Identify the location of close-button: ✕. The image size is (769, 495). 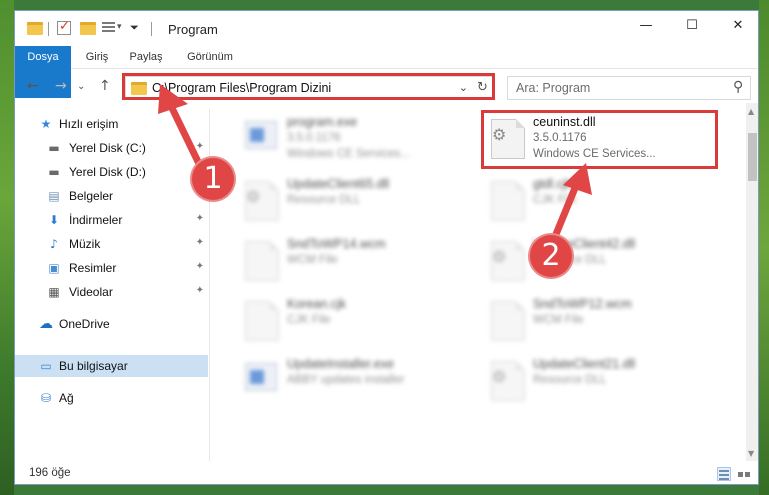
(736, 26).